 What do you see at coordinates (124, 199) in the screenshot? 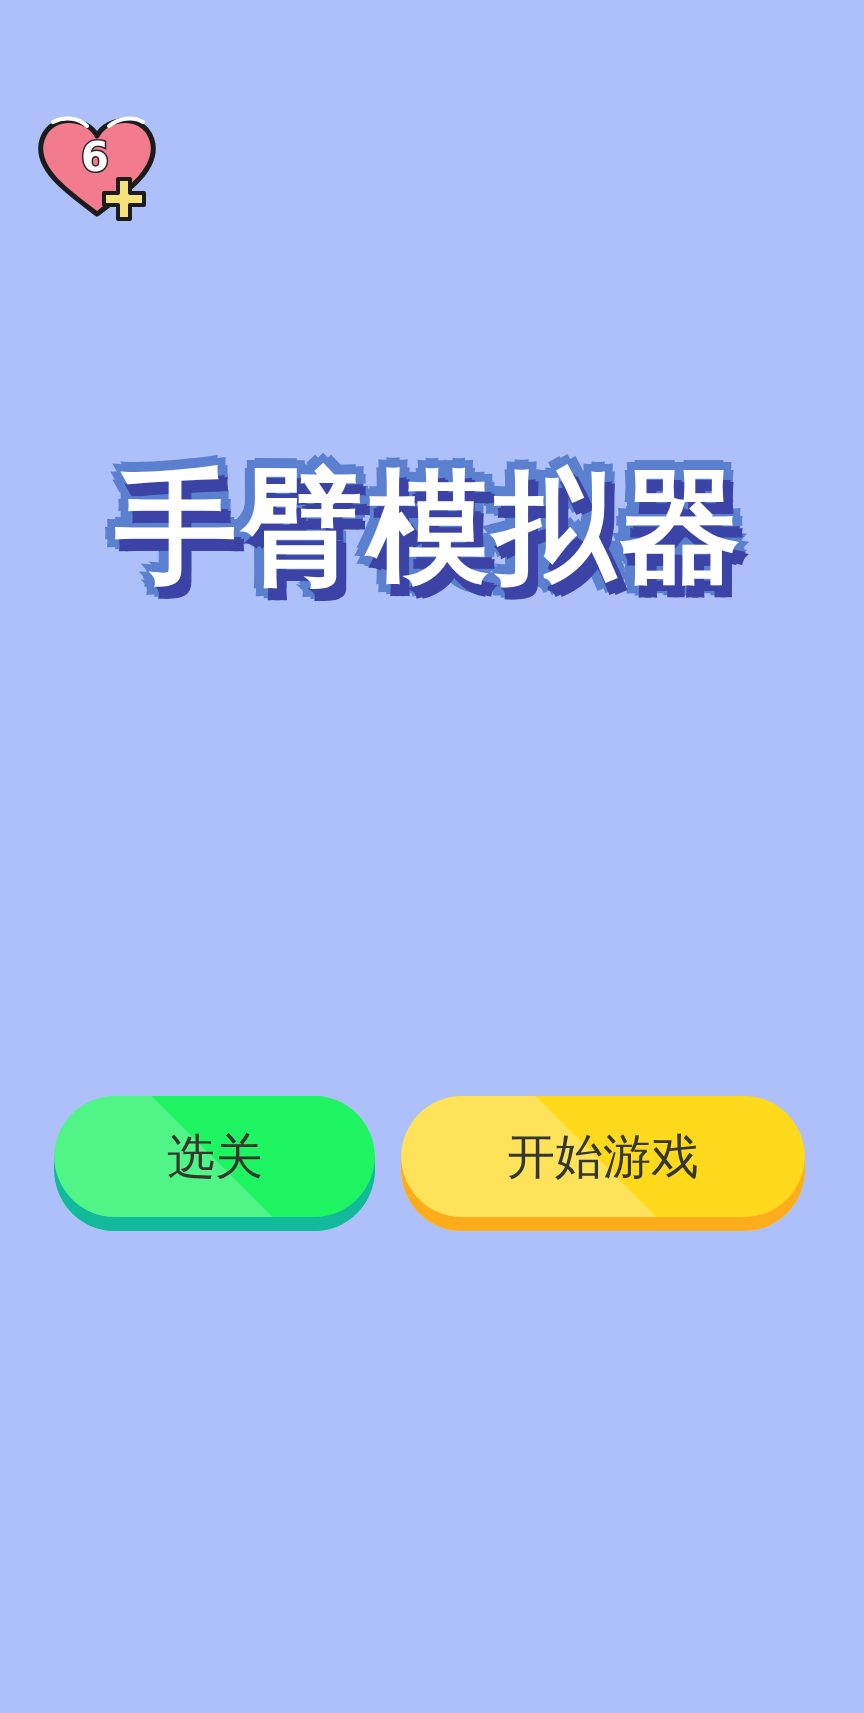
I see `plus-icon` at bounding box center [124, 199].